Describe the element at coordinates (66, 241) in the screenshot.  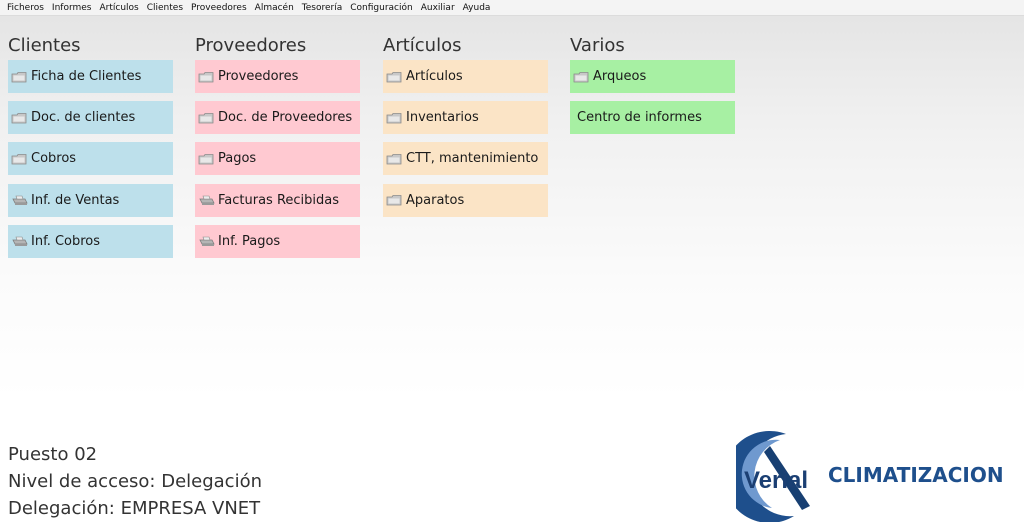
I see `tile-label: Inf. Cobros` at that location.